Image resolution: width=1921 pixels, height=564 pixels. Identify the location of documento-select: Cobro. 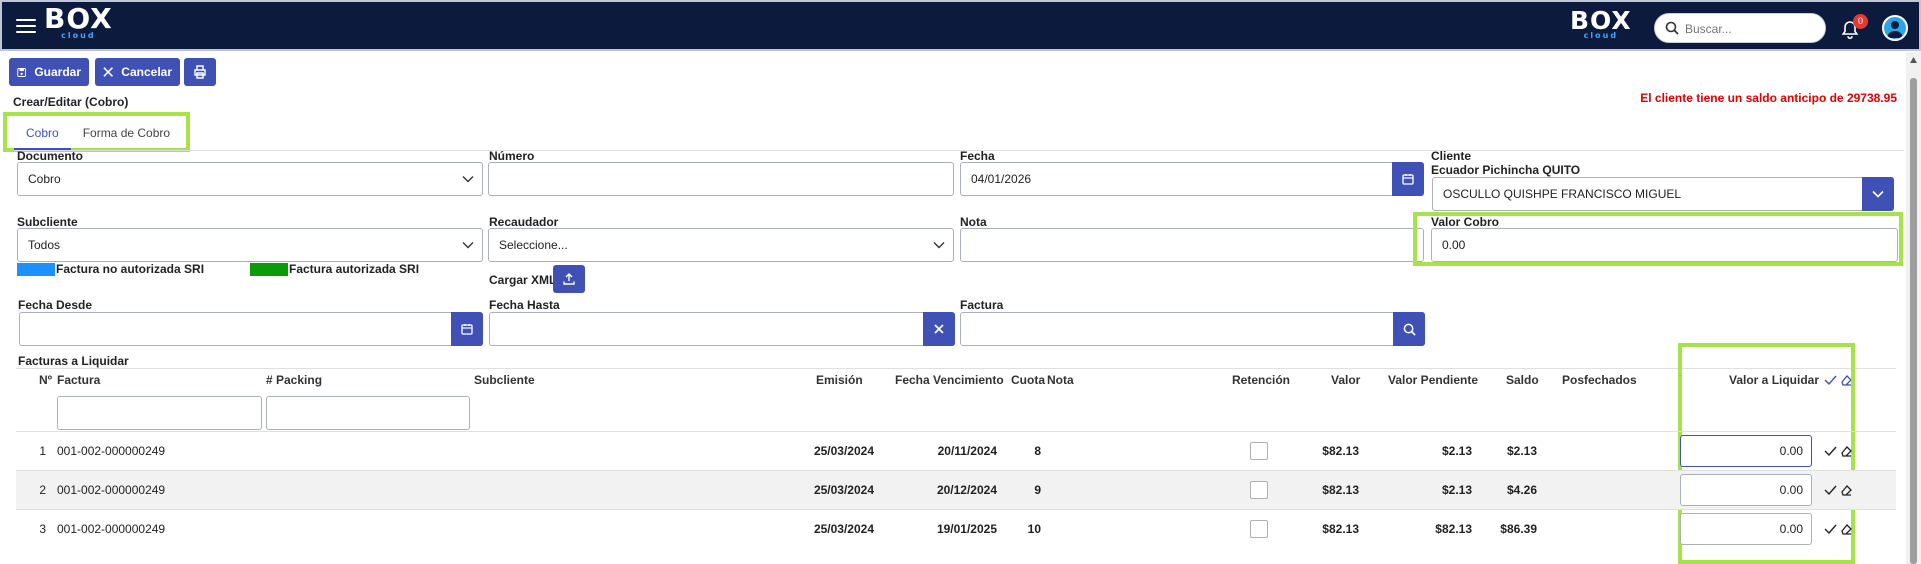
(250, 179).